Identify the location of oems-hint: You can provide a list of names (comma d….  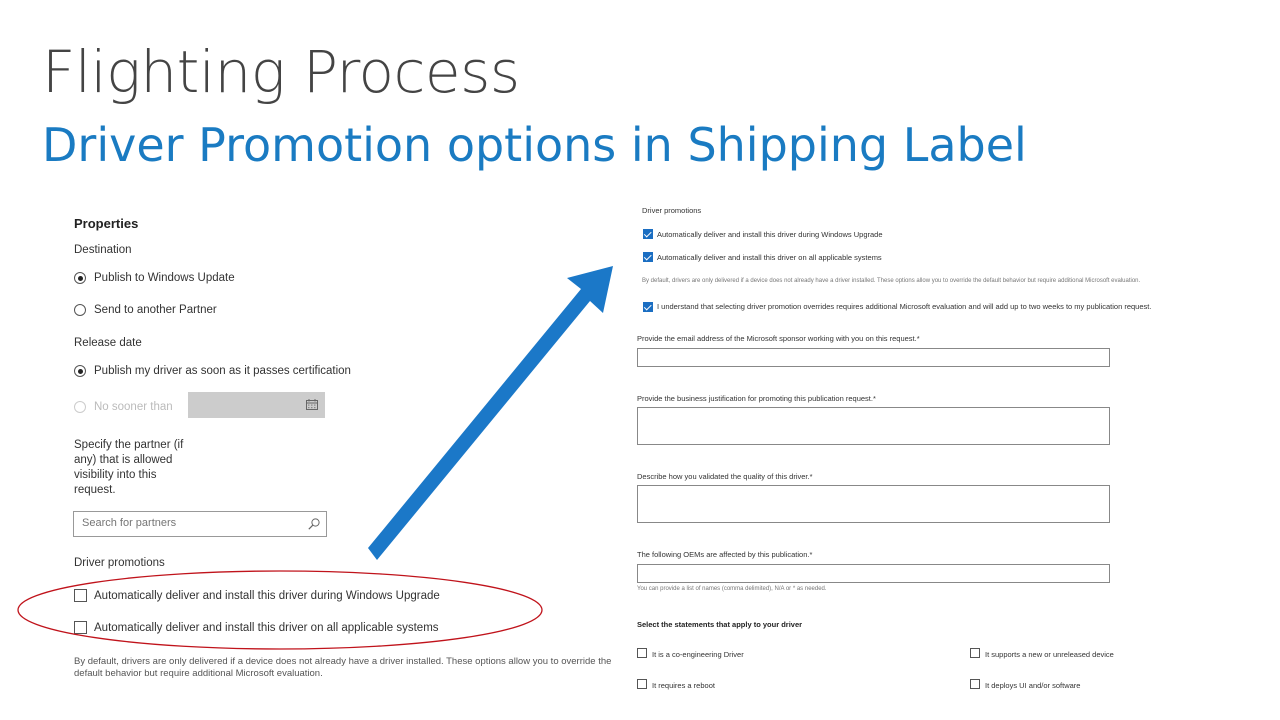
(732, 589).